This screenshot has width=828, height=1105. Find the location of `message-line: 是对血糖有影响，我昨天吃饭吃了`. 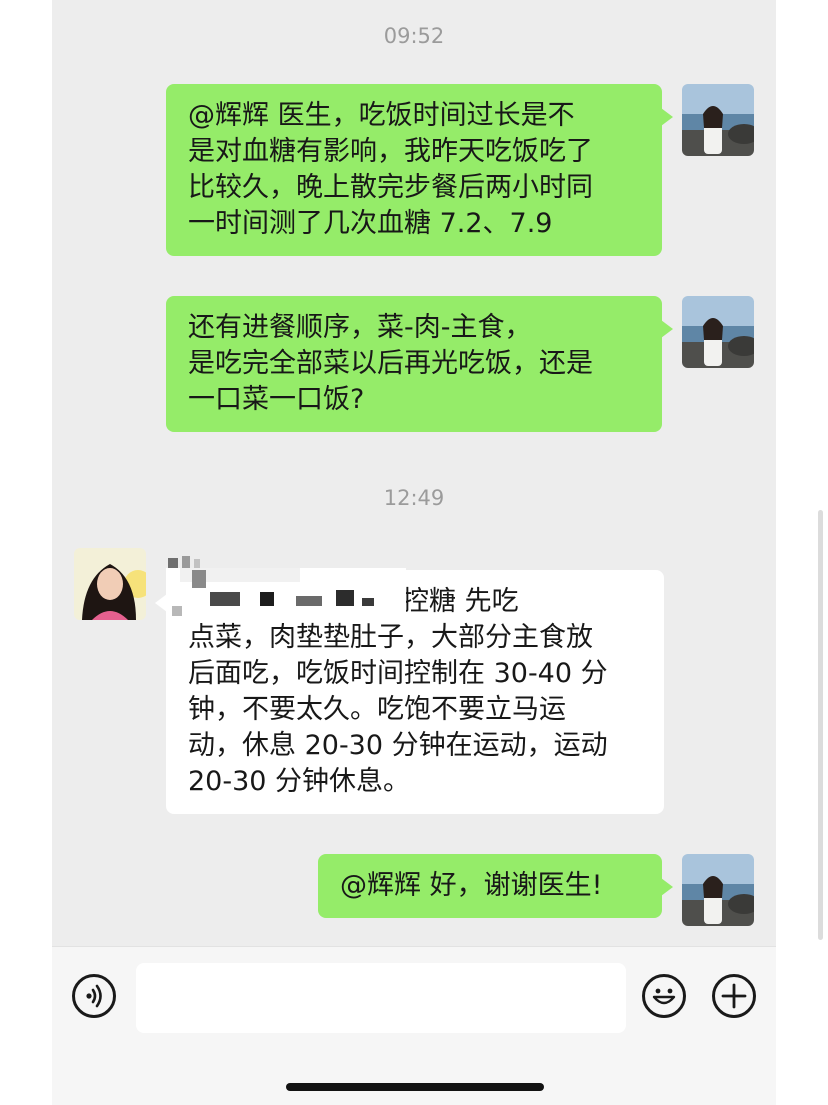

message-line: 是对血糖有影响，我昨天吃饭吃了 is located at coordinates (390, 151).